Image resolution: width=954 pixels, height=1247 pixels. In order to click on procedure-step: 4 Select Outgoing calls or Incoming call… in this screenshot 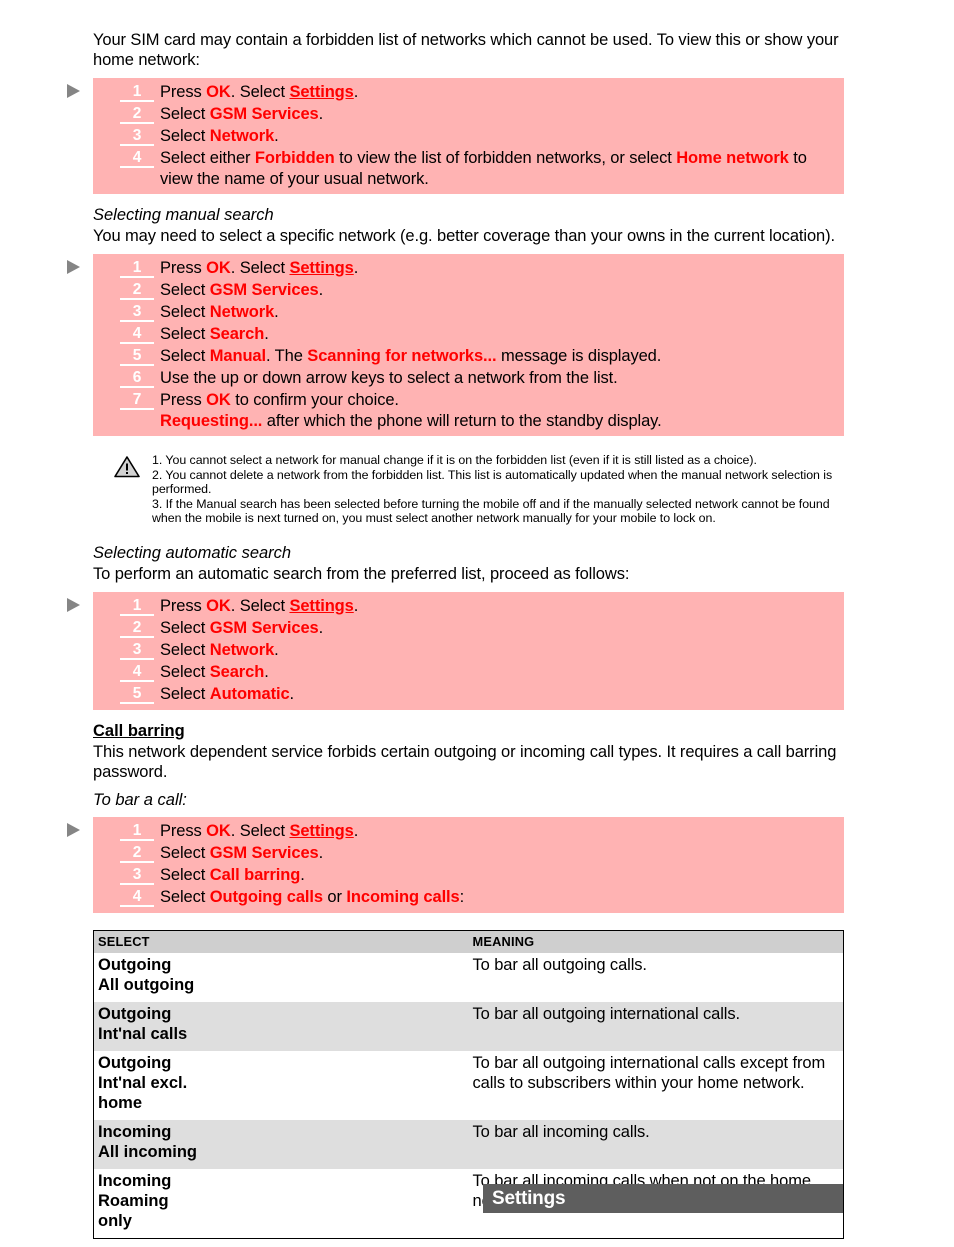, I will do `click(468, 898)`.